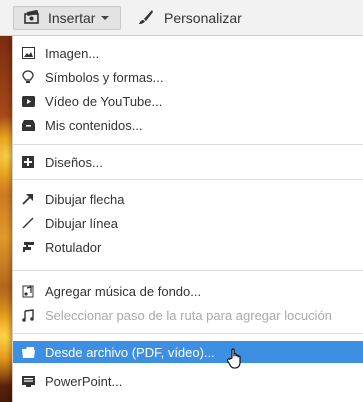  I want to click on music-note-disabled-icon, so click(28, 315).